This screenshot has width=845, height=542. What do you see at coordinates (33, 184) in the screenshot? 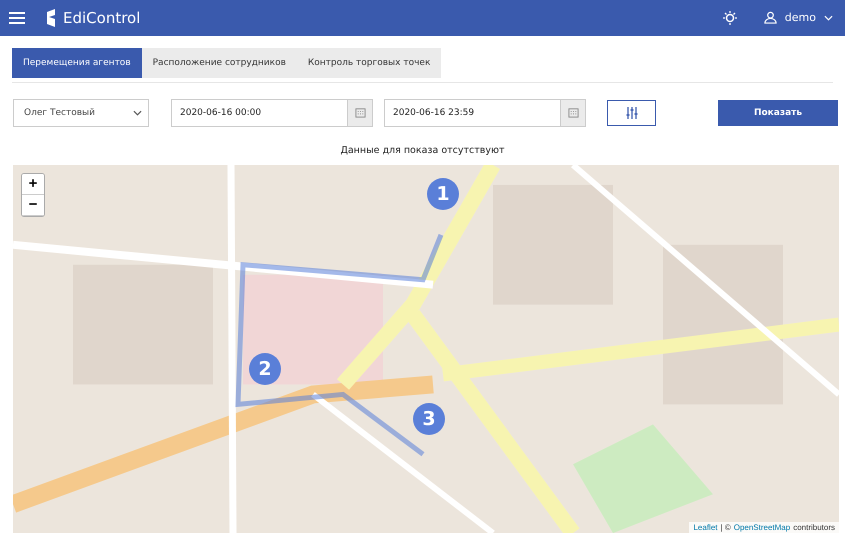
I see `zoom-in-button: +` at bounding box center [33, 184].